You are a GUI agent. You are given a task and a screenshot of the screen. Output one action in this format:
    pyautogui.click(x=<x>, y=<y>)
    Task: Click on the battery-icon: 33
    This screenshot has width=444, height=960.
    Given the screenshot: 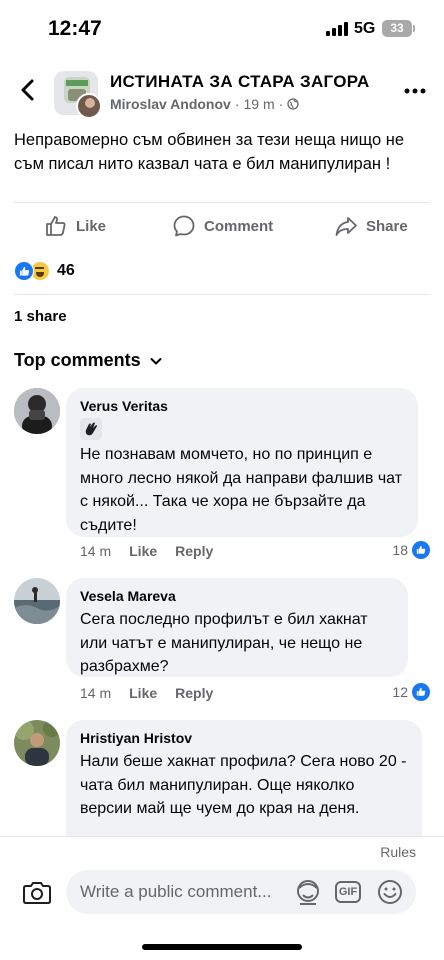 What is the action you would take?
    pyautogui.click(x=397, y=28)
    